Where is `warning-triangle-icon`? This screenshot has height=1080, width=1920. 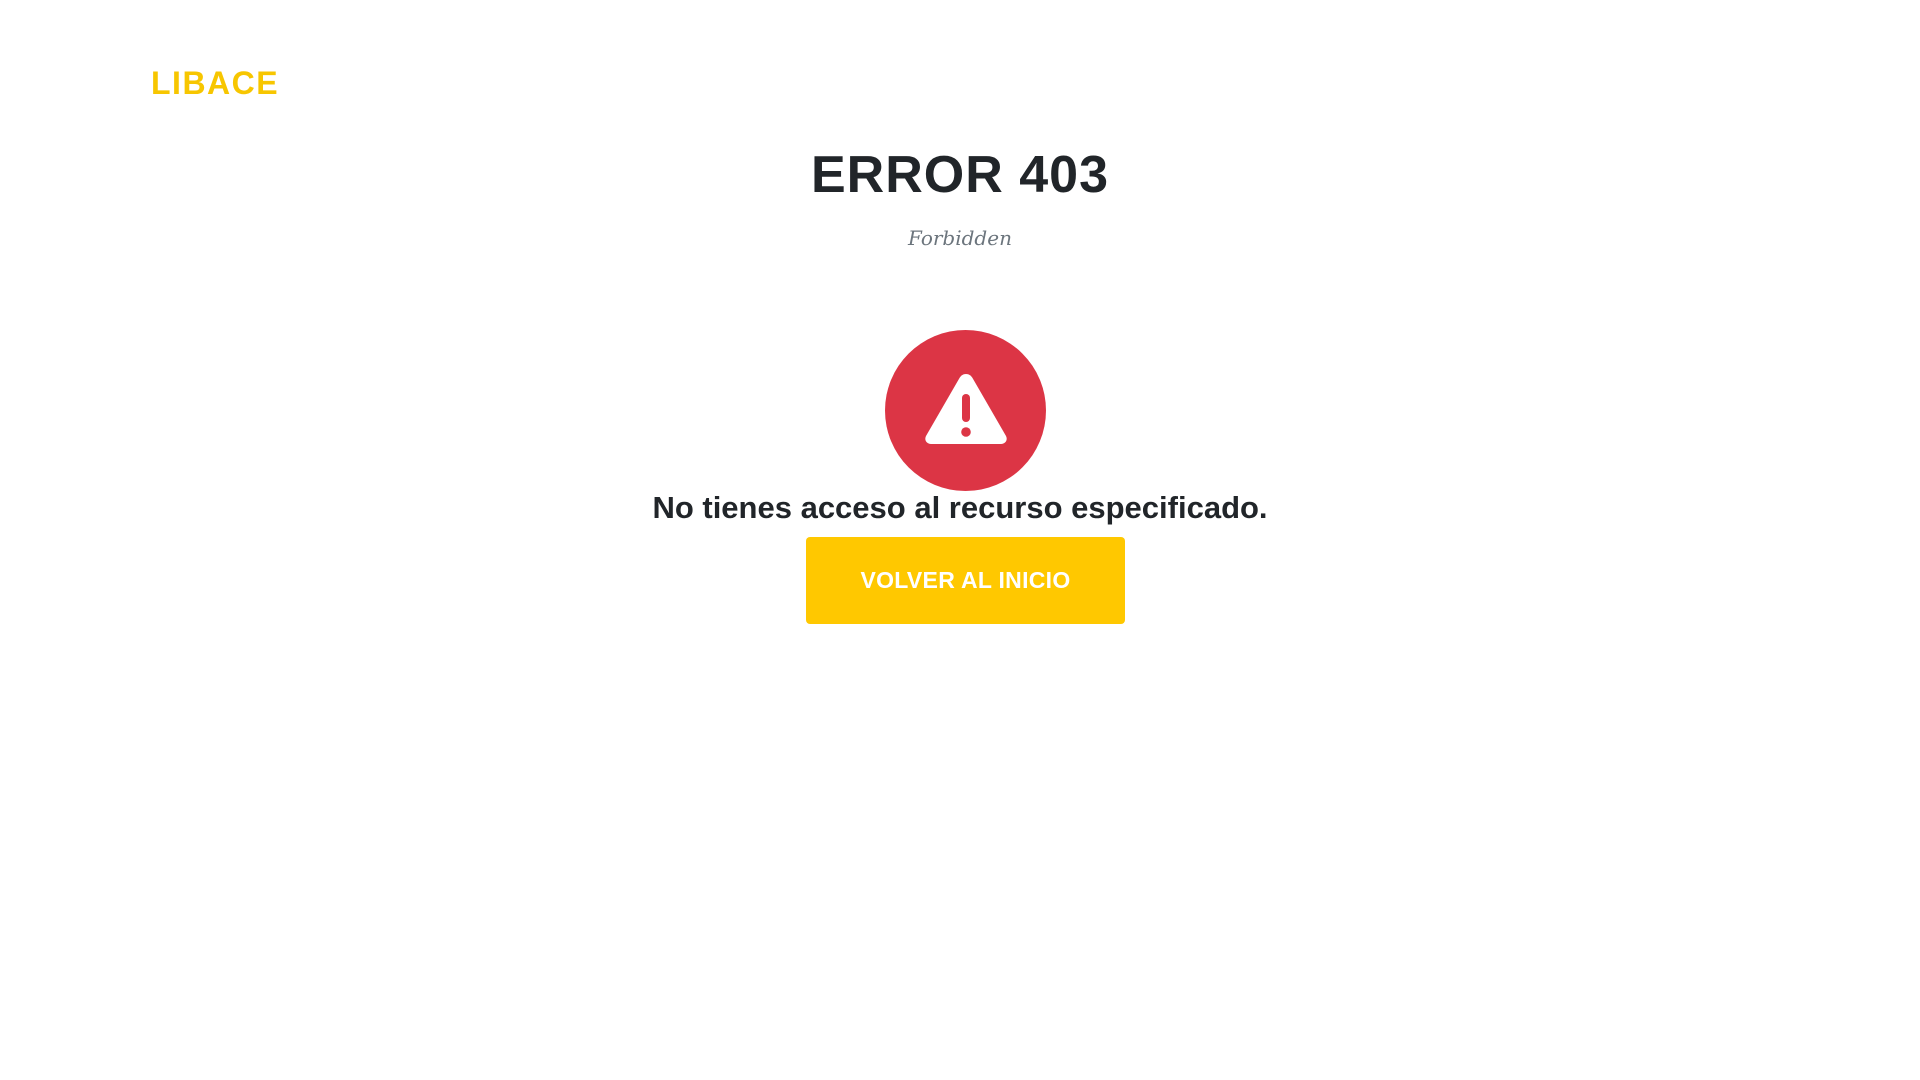 warning-triangle-icon is located at coordinates (965, 408).